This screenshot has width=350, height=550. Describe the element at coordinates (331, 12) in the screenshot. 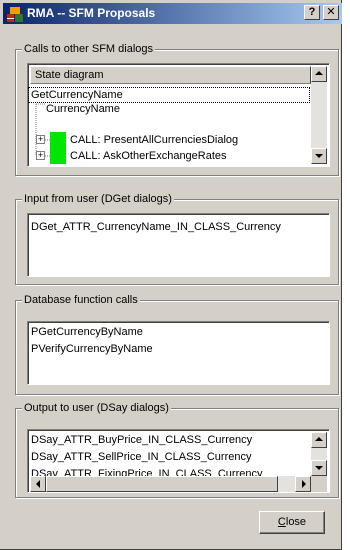

I see `close-window-button: ✕` at that location.